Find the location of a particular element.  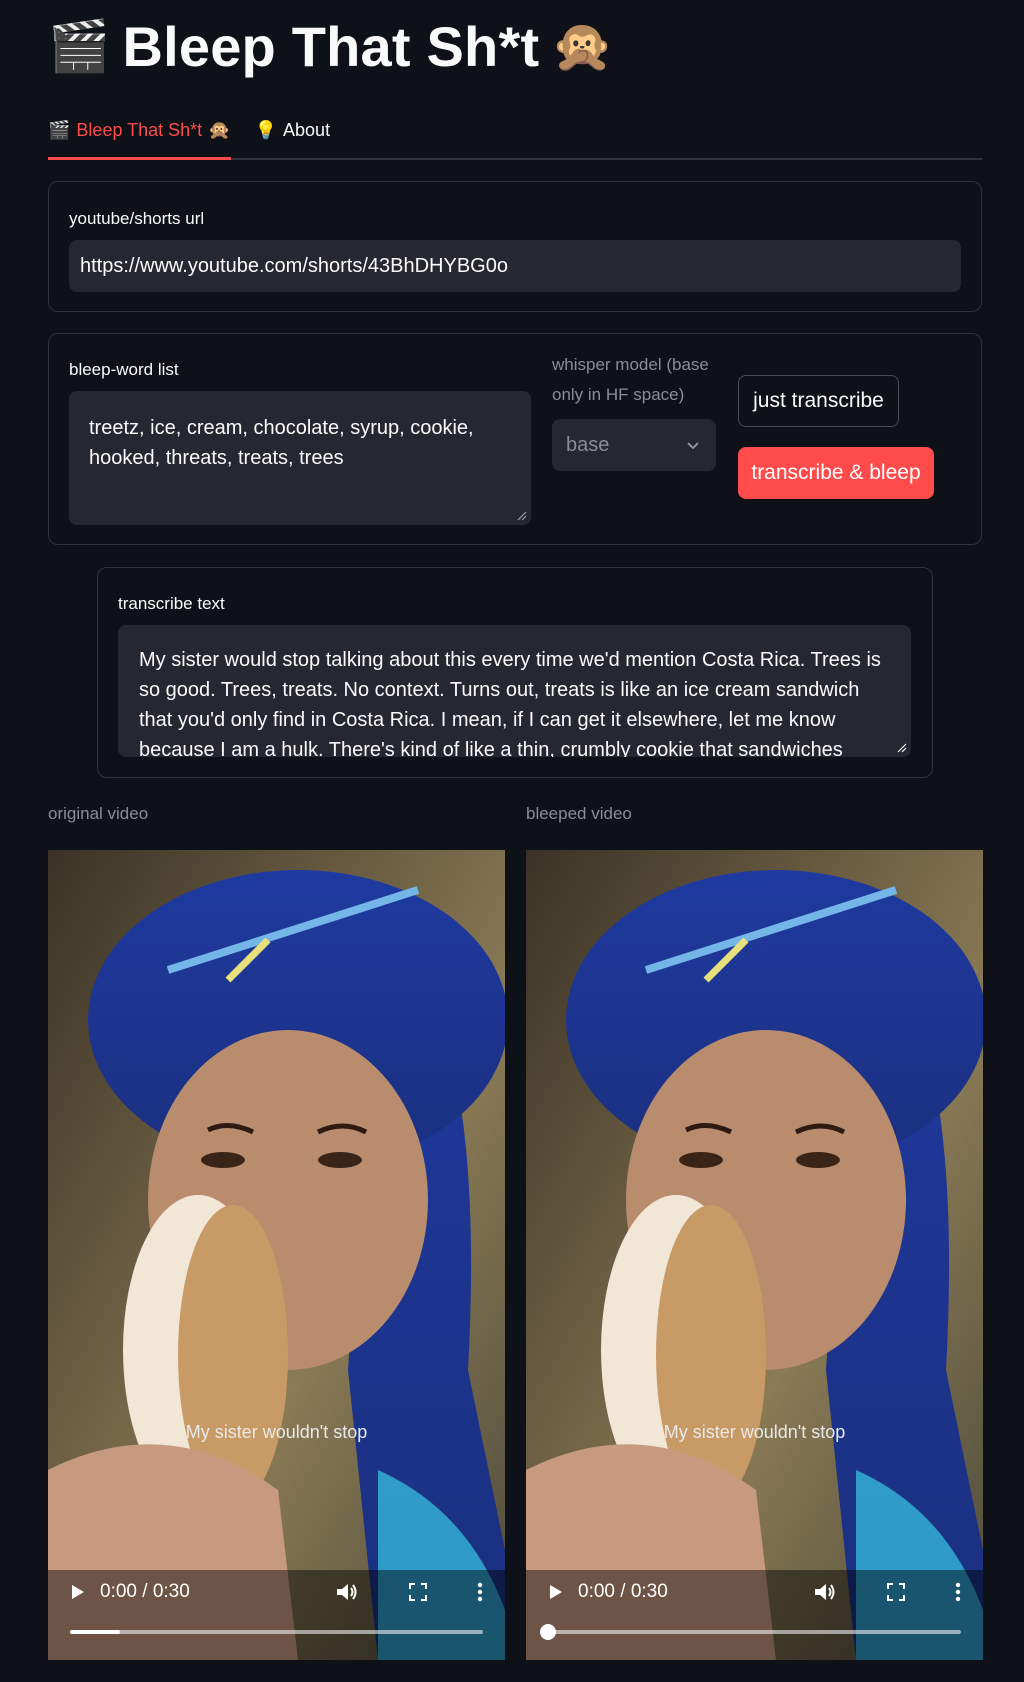

app-title: 🎬 Bleep That Sh*t 🙊 is located at coordinates (331, 46).